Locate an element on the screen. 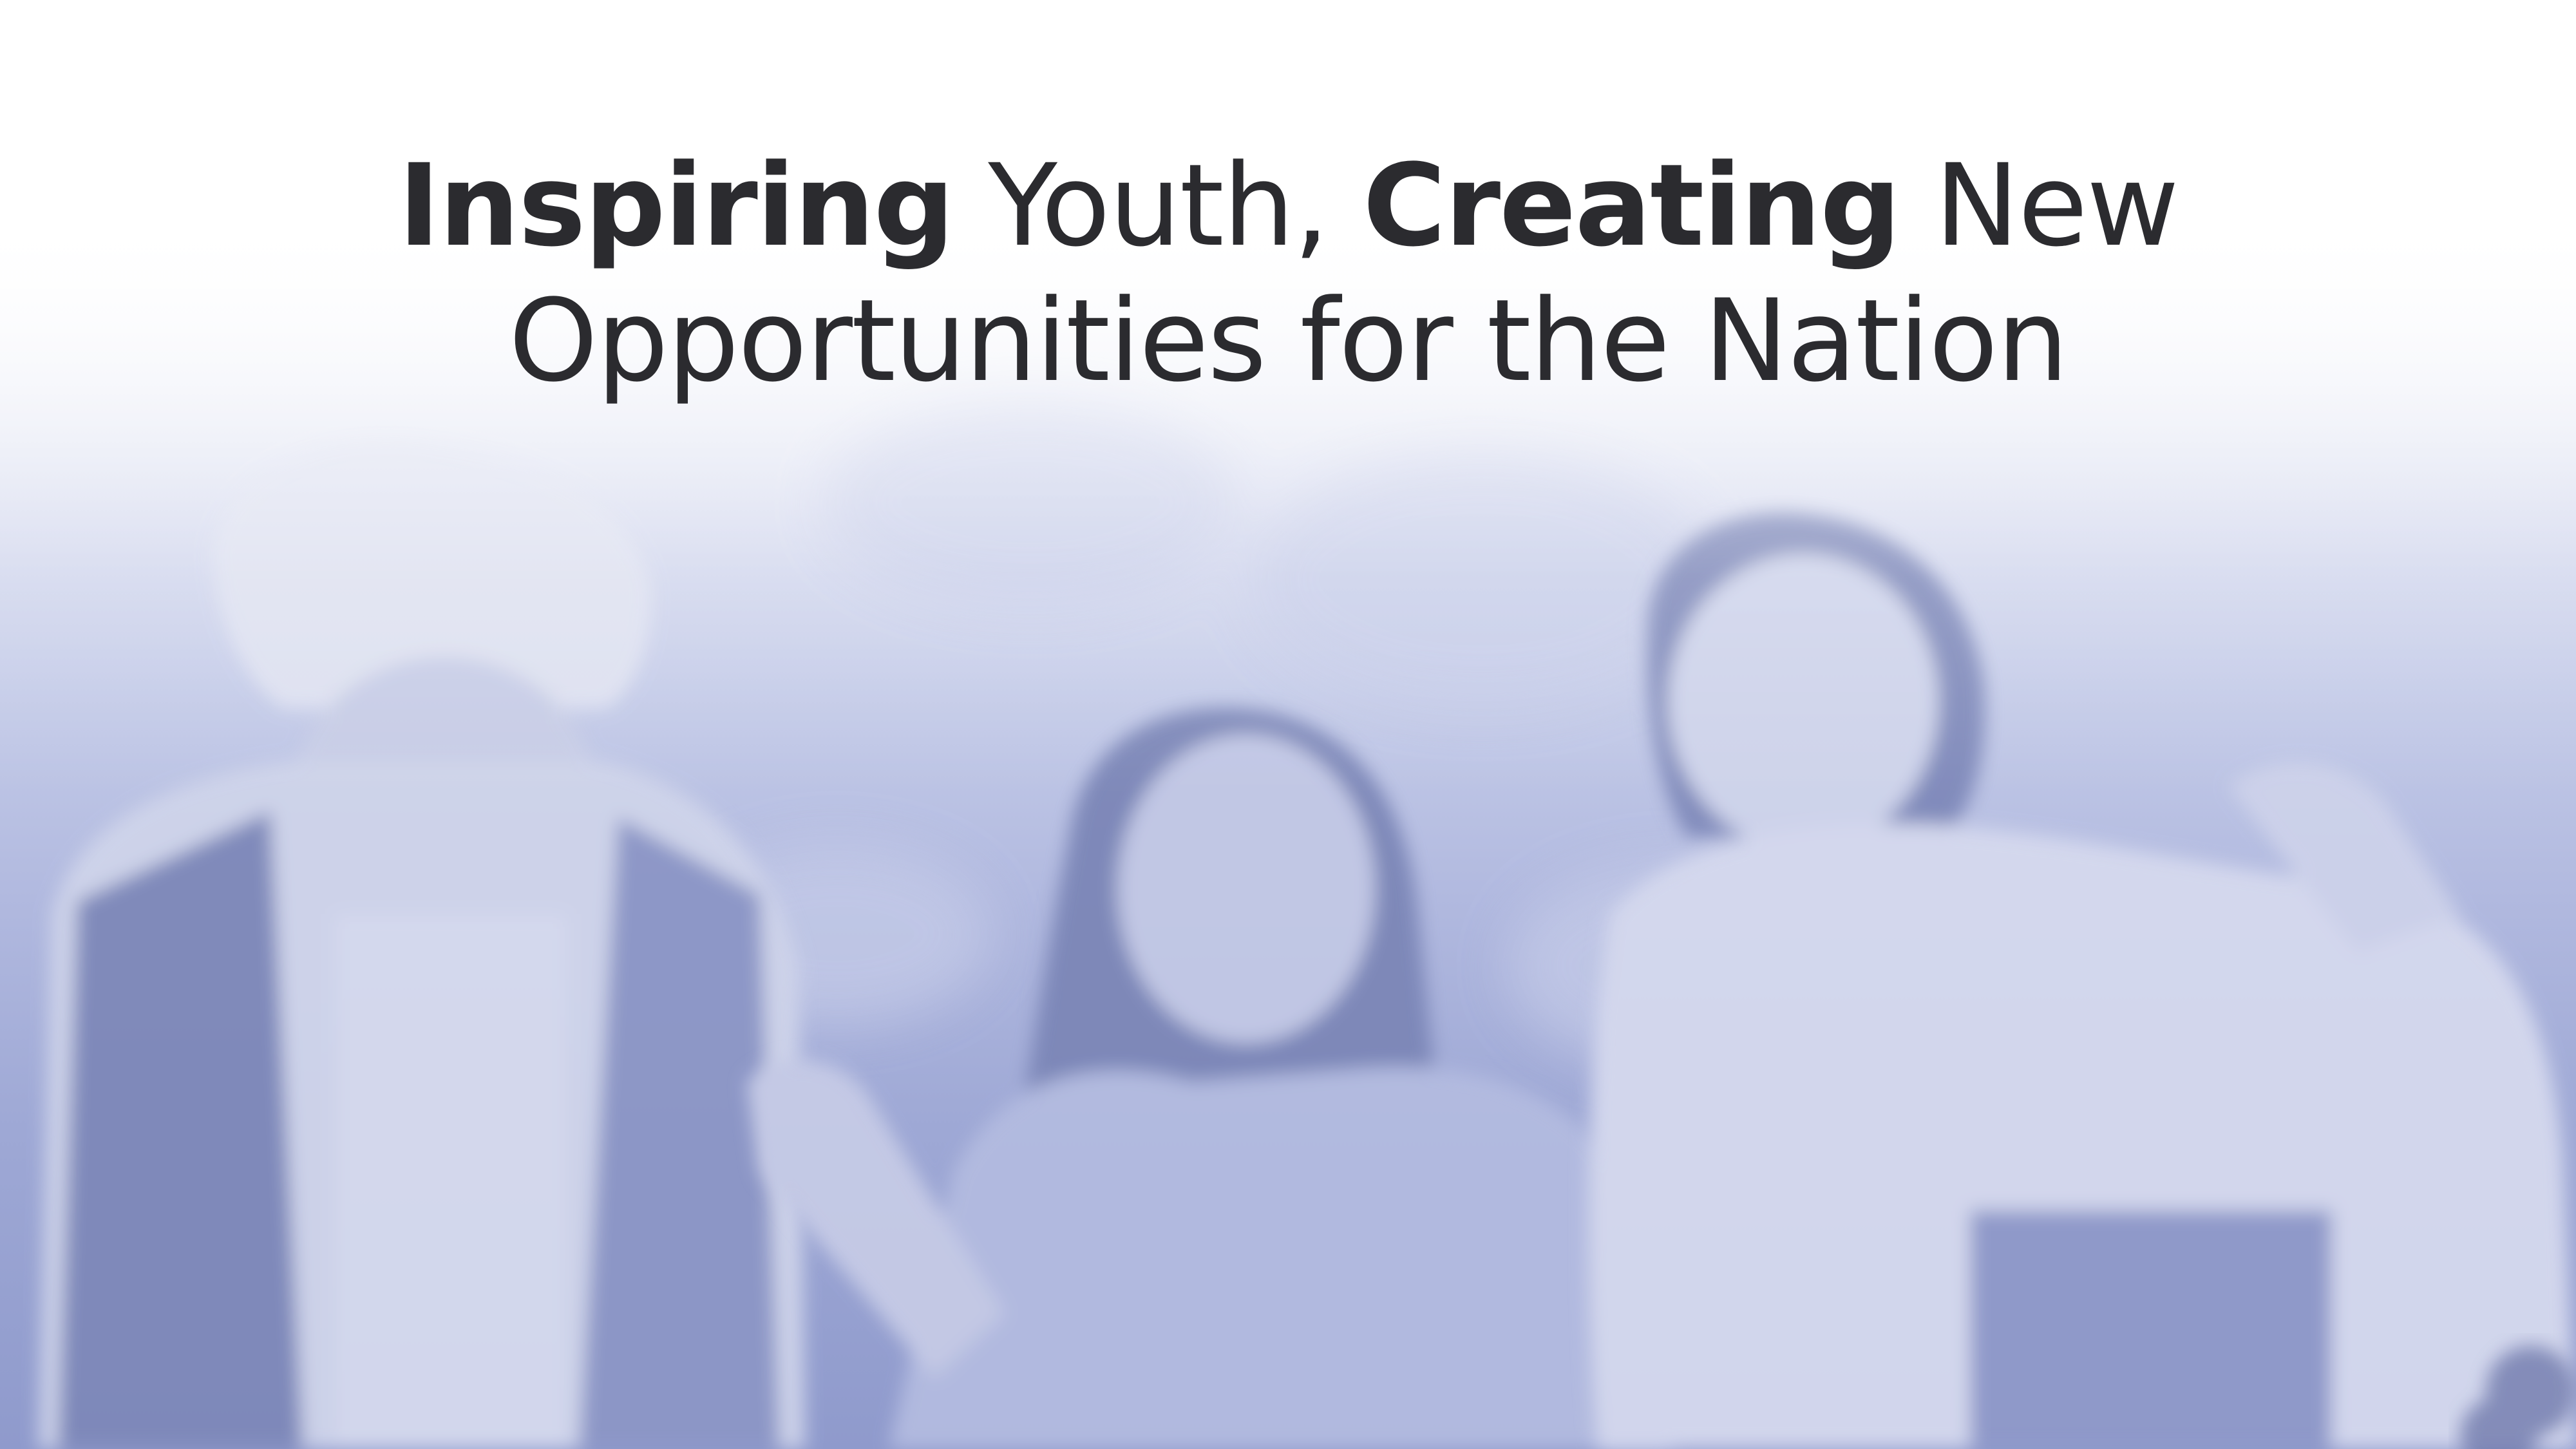  headline-regular-youth: Youth, is located at coordinates (1158, 206).